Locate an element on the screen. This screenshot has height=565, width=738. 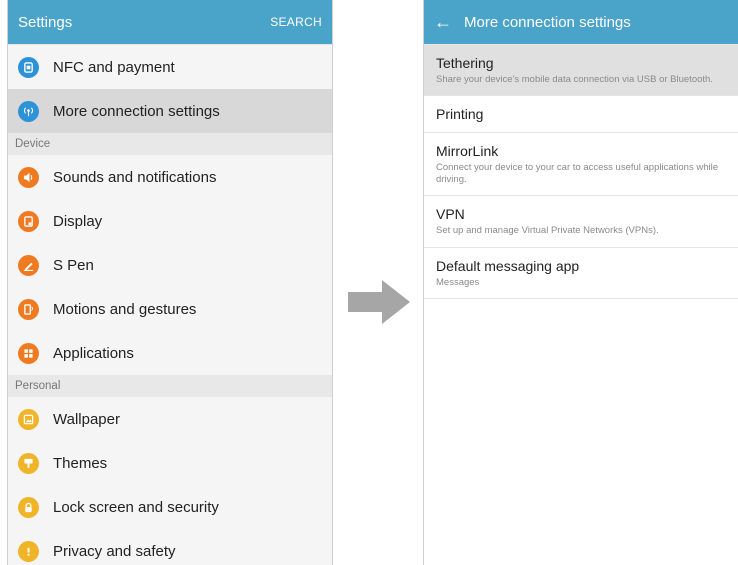
settings-title: Settings is located at coordinates (45, 22).